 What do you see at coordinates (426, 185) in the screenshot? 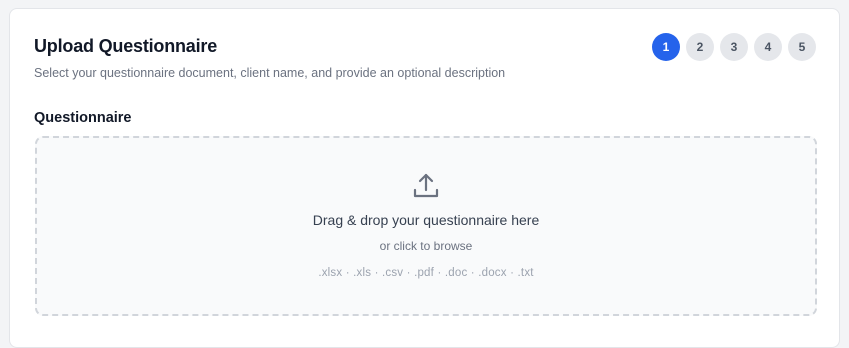
I see `upload-icon` at bounding box center [426, 185].